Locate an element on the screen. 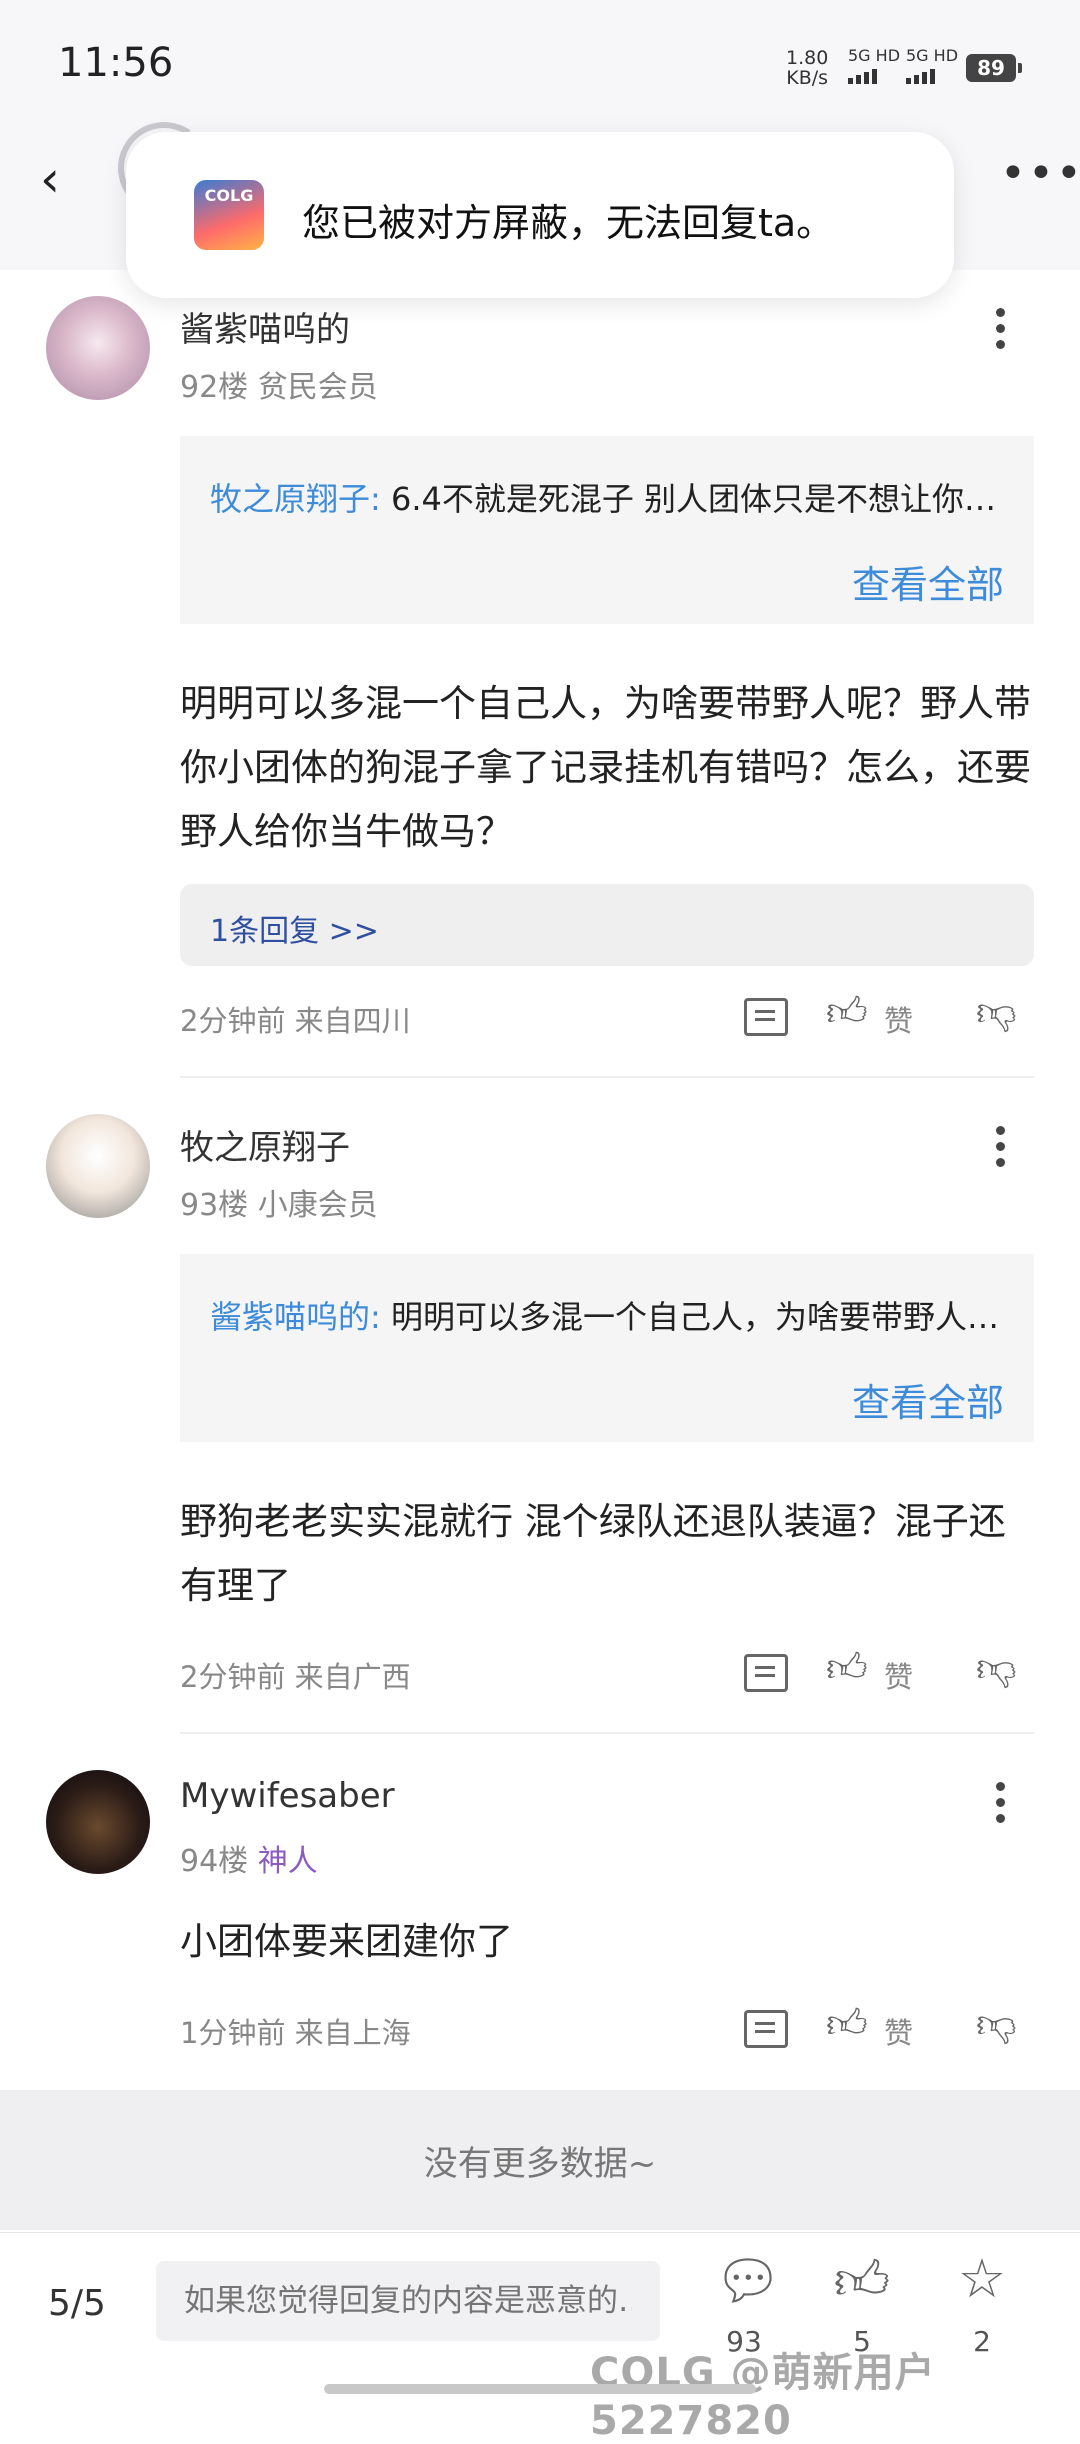 This screenshot has height=2444, width=1080. no-more-label: 没有更多数据~ is located at coordinates (540, 2164).